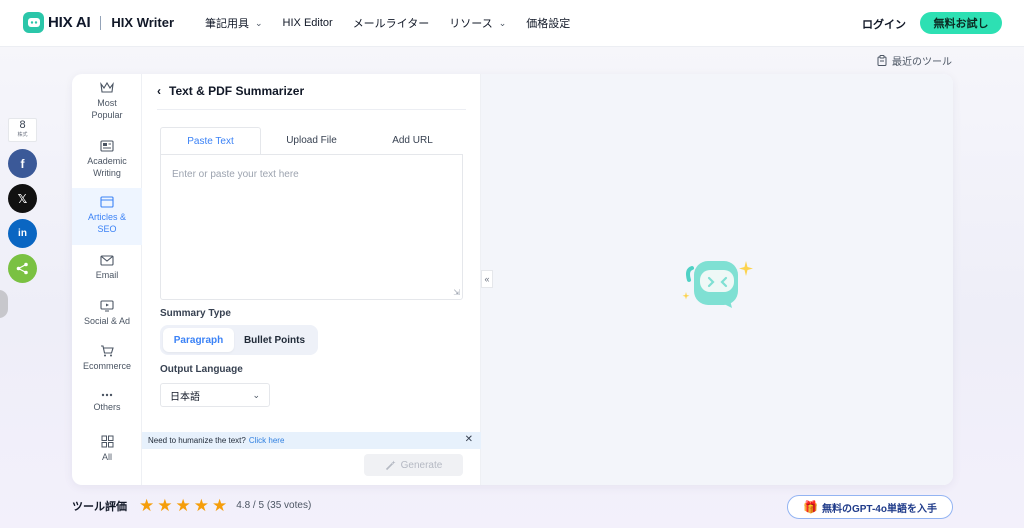 The image size is (1024, 528). What do you see at coordinates (810, 507) in the screenshot?
I see `gift-icon: 🎁` at bounding box center [810, 507].